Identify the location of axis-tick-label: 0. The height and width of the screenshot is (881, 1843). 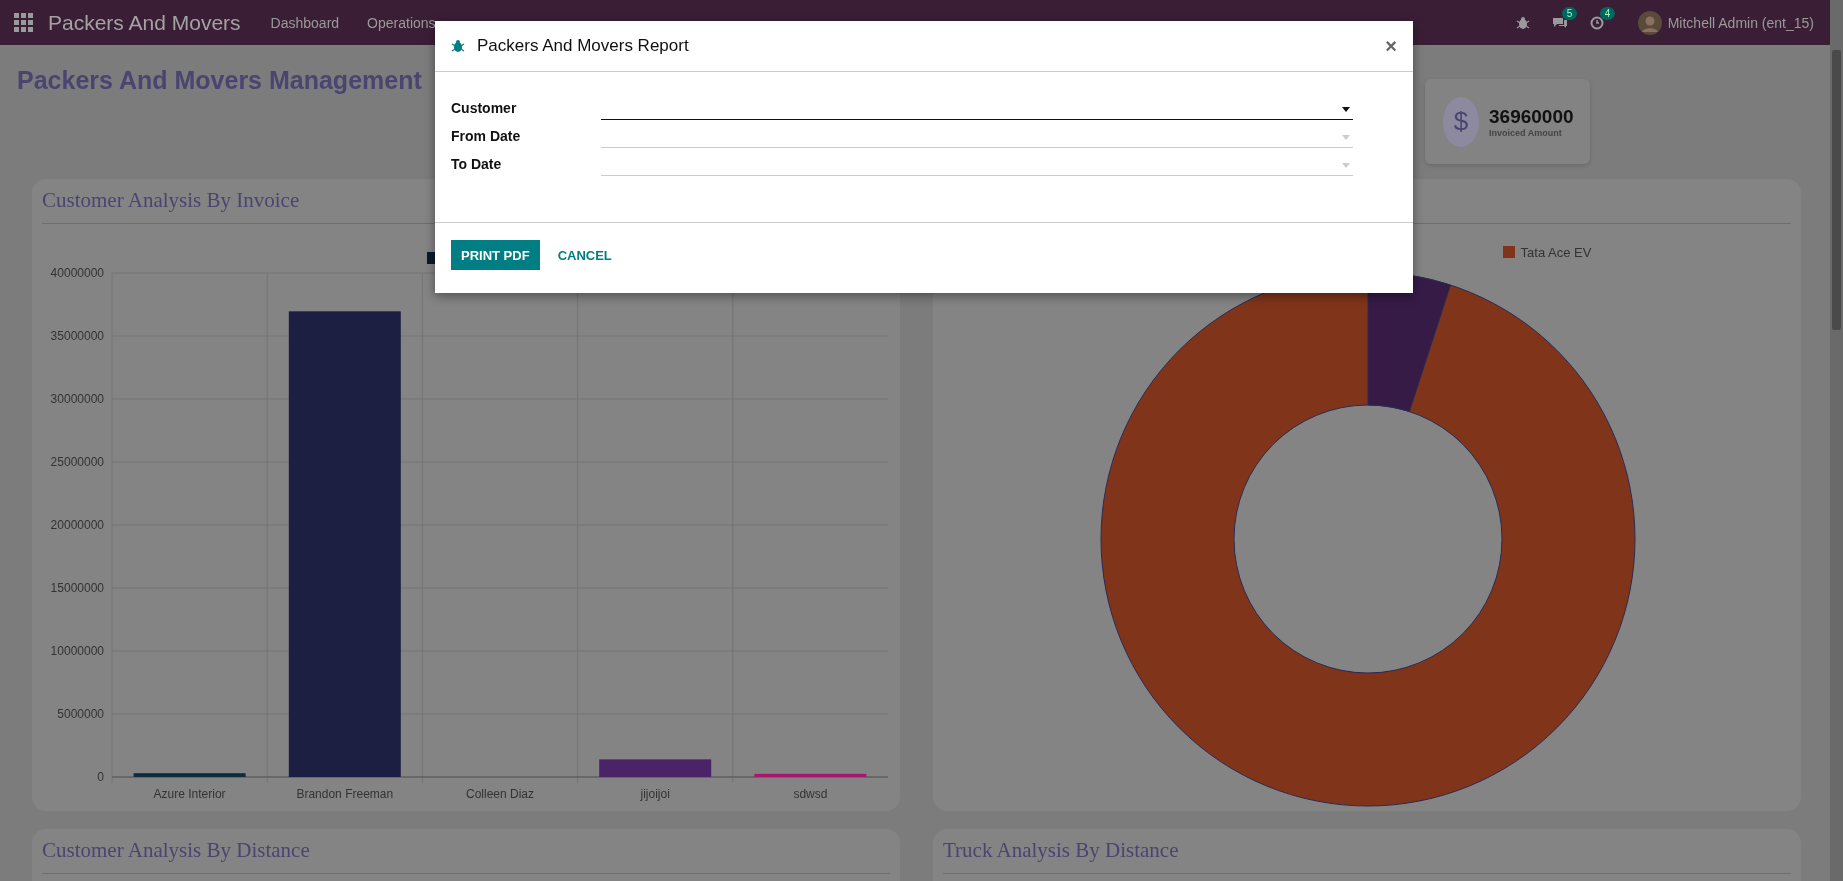
(100, 777).